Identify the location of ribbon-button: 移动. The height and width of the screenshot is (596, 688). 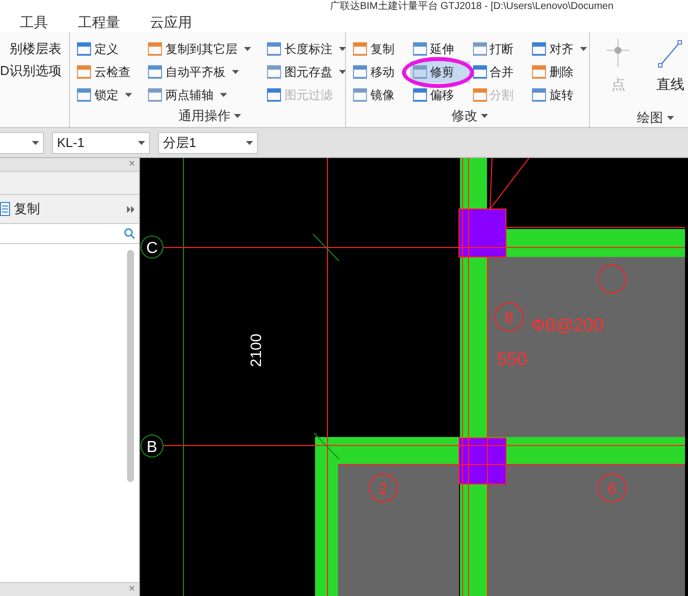
(380, 72).